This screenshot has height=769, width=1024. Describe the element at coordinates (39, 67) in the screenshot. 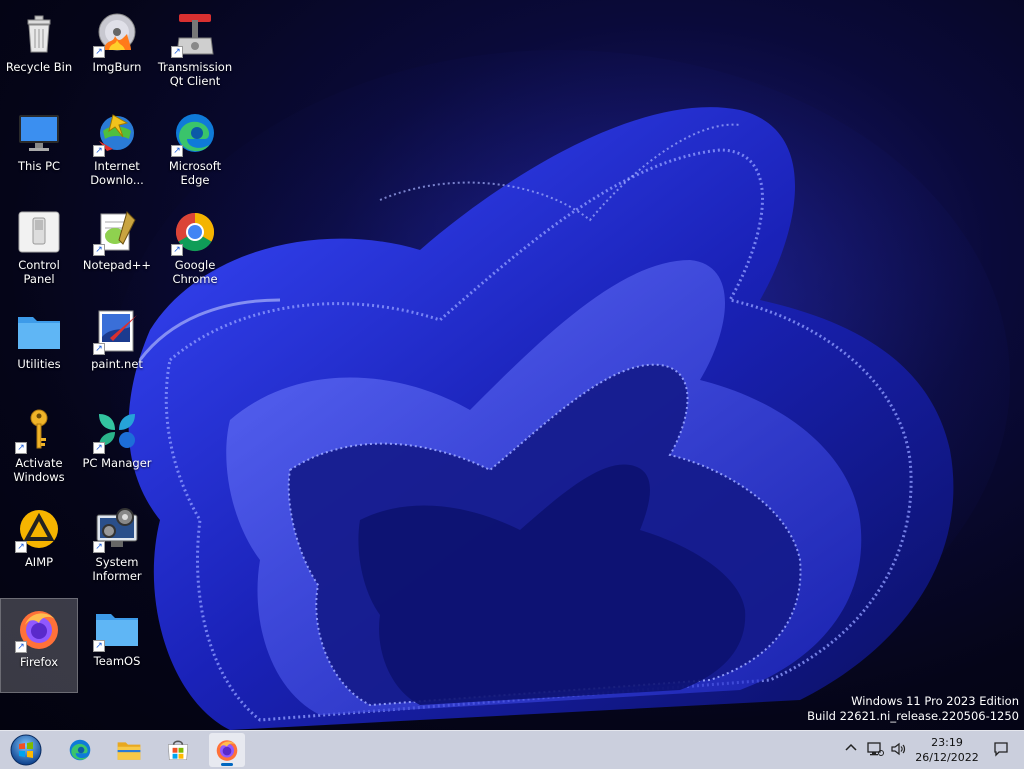

I see `desktop-icon-label: Recycle Bin` at that location.